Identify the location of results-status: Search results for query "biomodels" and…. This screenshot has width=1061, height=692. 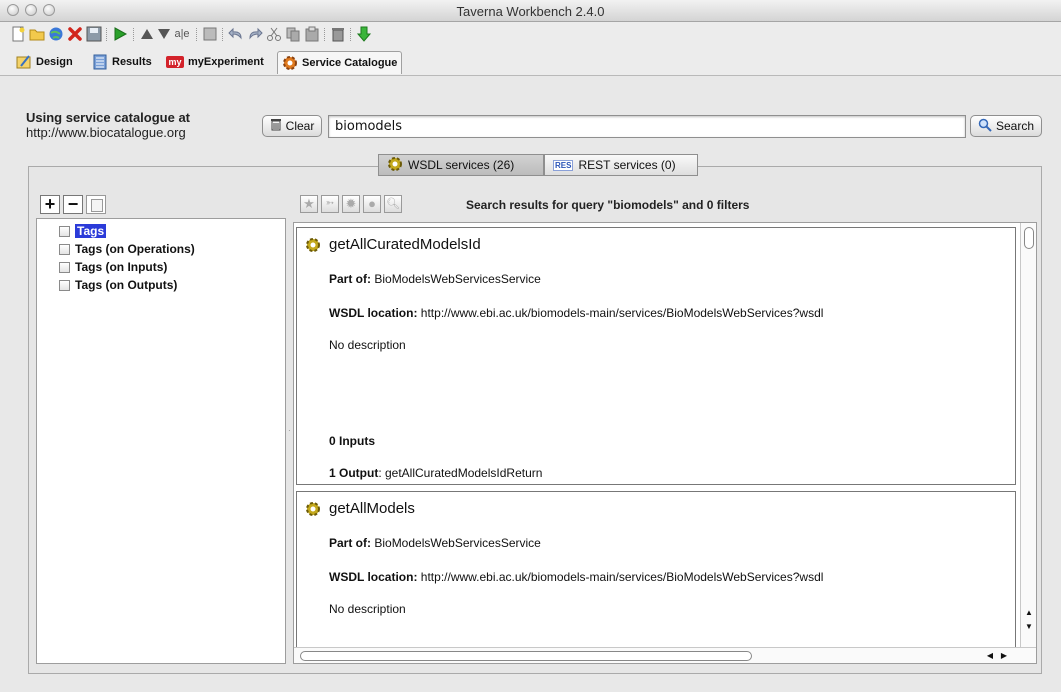
(608, 205).